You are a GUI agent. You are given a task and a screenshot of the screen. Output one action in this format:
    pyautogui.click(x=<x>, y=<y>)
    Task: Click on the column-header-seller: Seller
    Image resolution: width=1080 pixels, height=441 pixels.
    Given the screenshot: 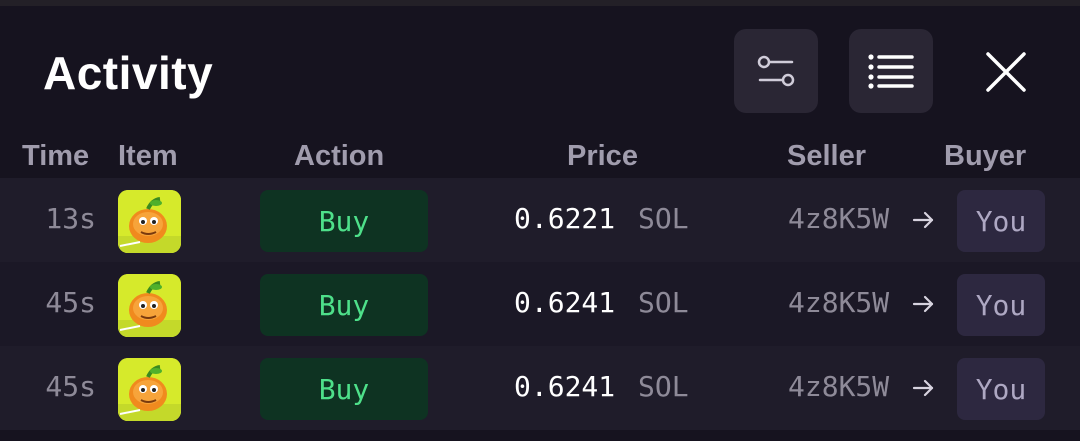 What is the action you would take?
    pyautogui.click(x=826, y=156)
    